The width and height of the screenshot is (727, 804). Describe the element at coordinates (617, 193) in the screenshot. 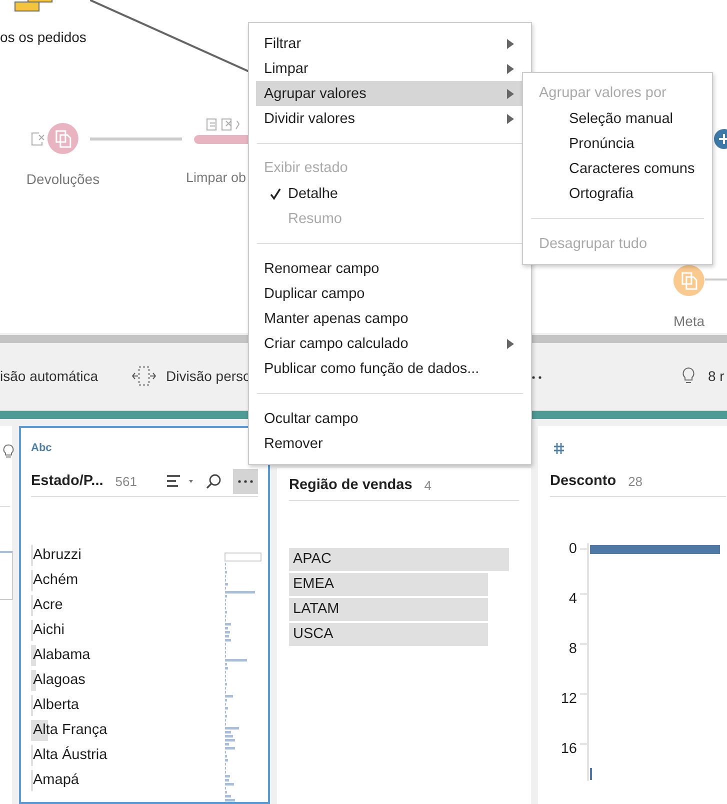

I see `menu-item: Ortografia` at that location.